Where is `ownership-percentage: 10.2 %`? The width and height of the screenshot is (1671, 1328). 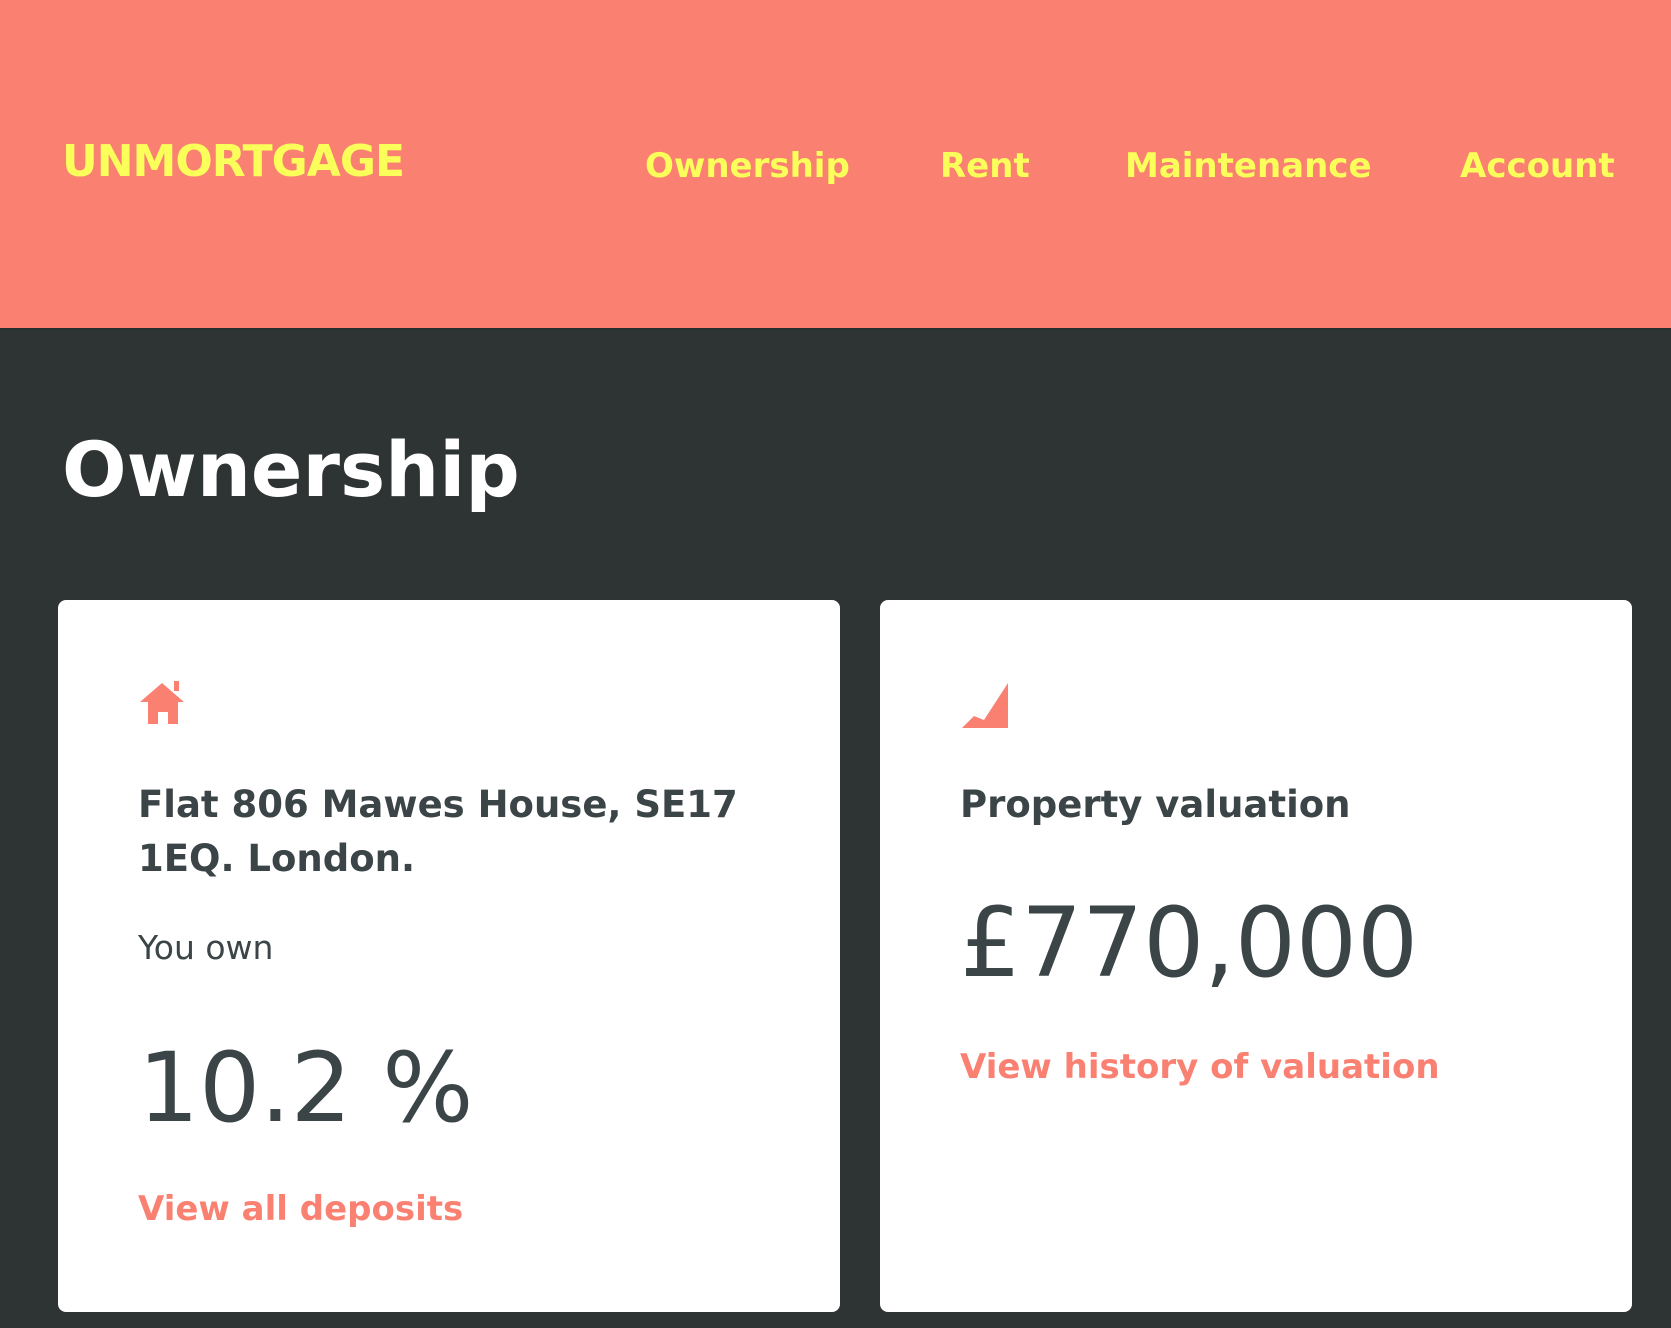
ownership-percentage: 10.2 % is located at coordinates (306, 1088).